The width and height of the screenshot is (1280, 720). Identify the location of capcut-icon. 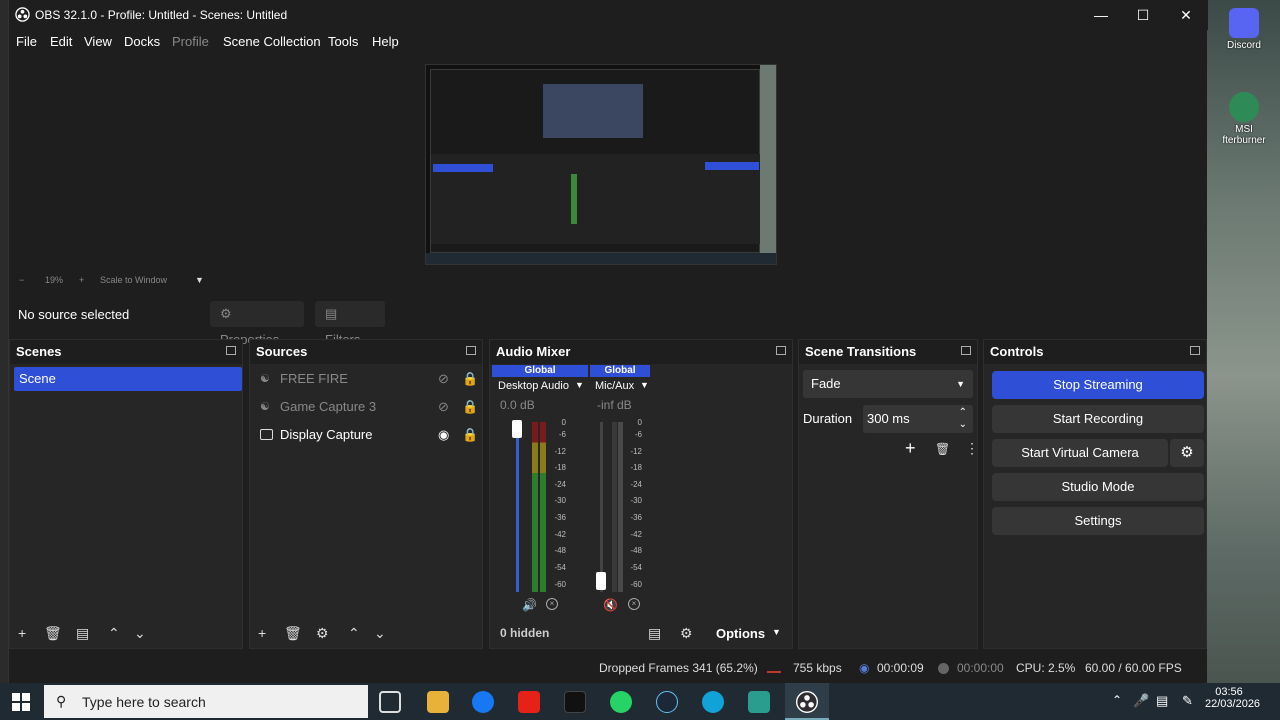
(759, 702).